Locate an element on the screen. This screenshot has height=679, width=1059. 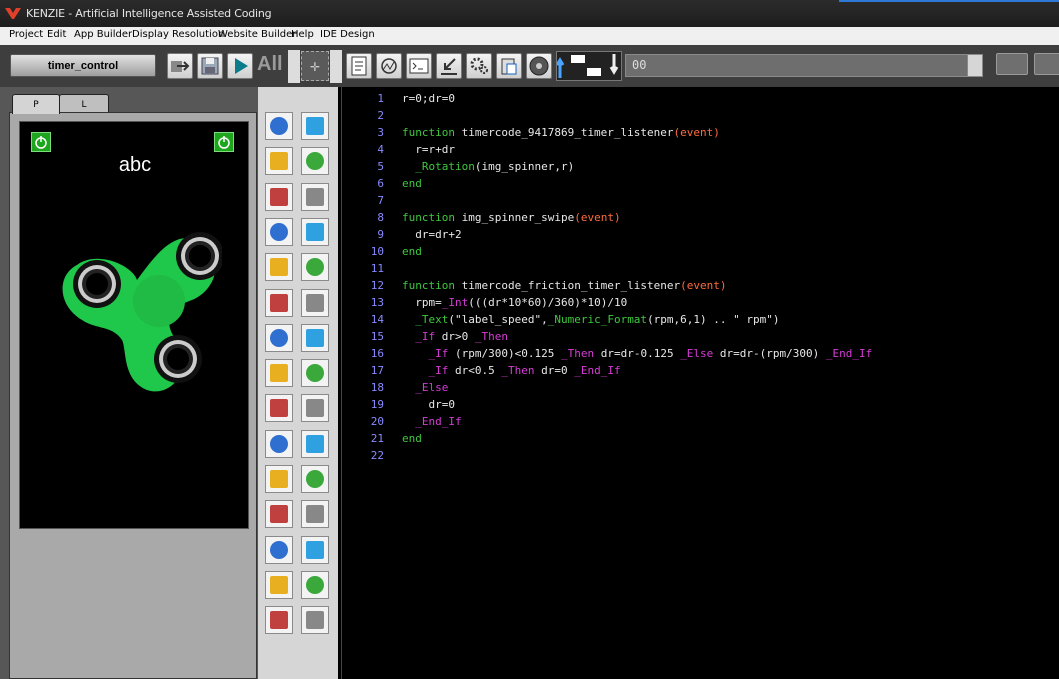
toolbox-numeric-stepper-button is located at coordinates (279, 443).